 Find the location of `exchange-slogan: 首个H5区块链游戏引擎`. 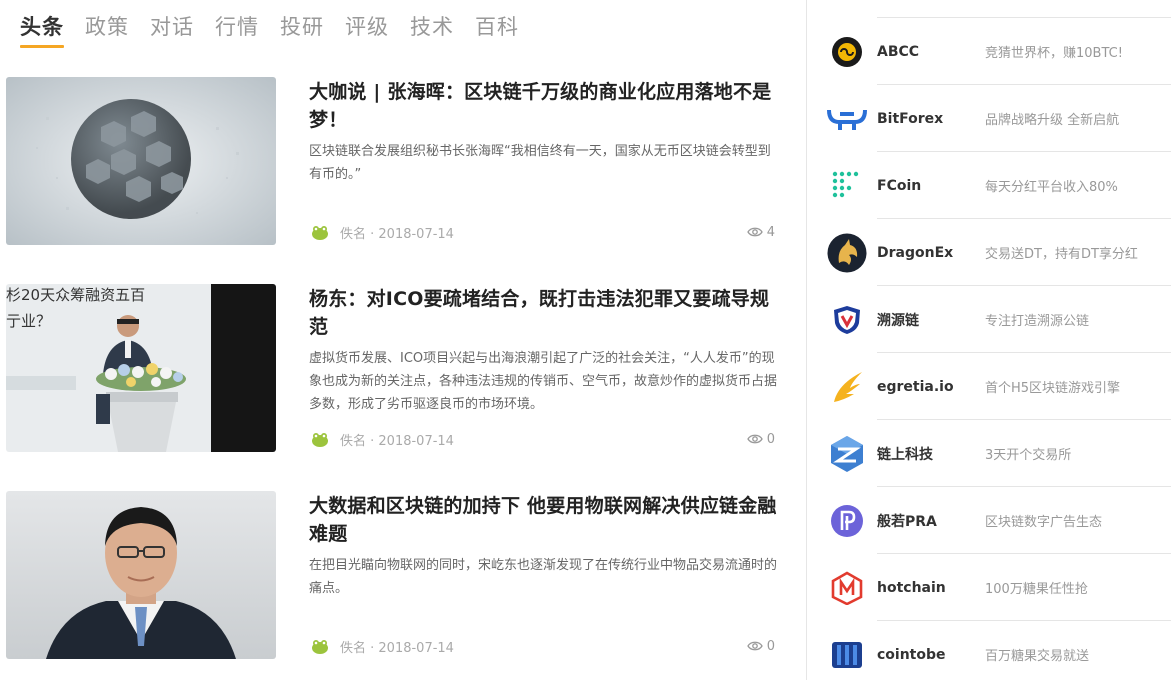

exchange-slogan: 首个H5区块链游戏引擎 is located at coordinates (1053, 388).